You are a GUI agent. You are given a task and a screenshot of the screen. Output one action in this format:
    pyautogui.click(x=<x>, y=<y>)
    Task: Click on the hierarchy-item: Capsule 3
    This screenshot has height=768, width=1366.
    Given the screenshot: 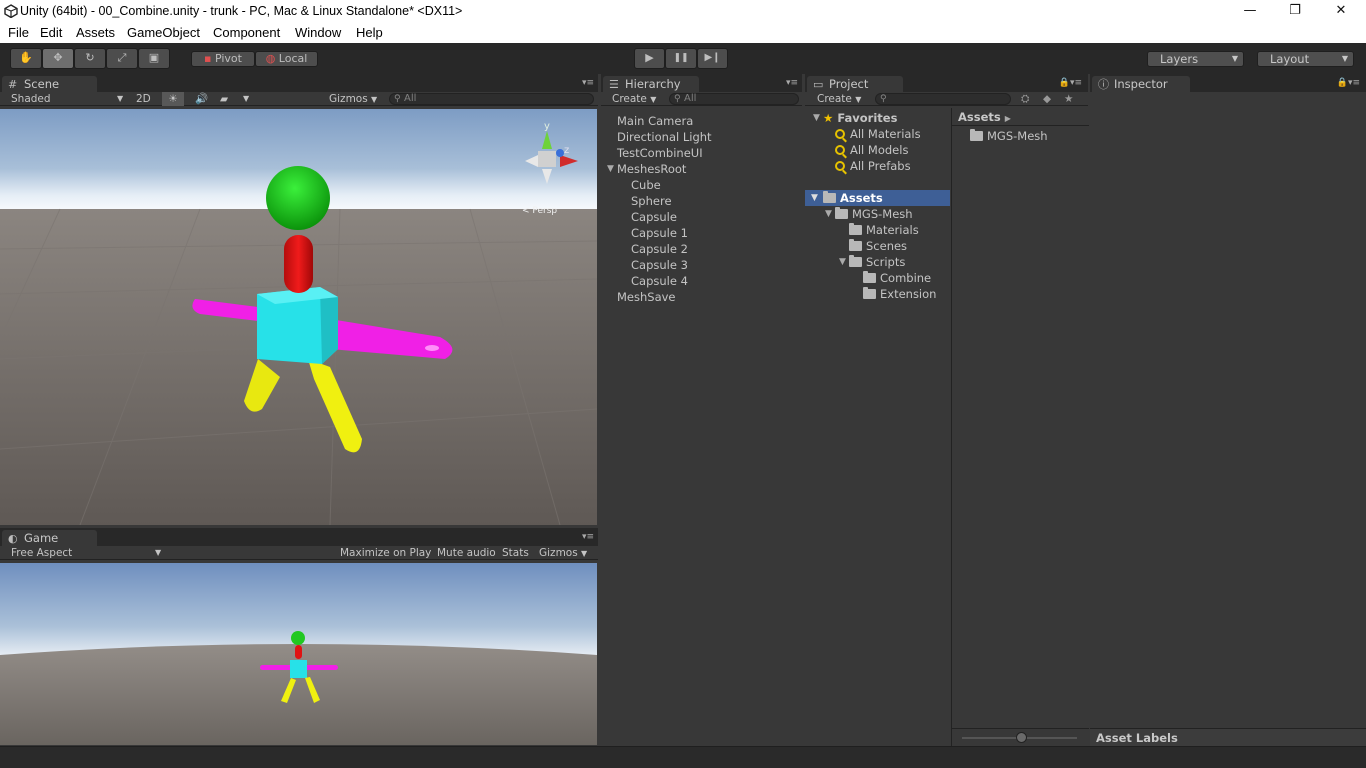 What is the action you would take?
    pyautogui.click(x=659, y=265)
    